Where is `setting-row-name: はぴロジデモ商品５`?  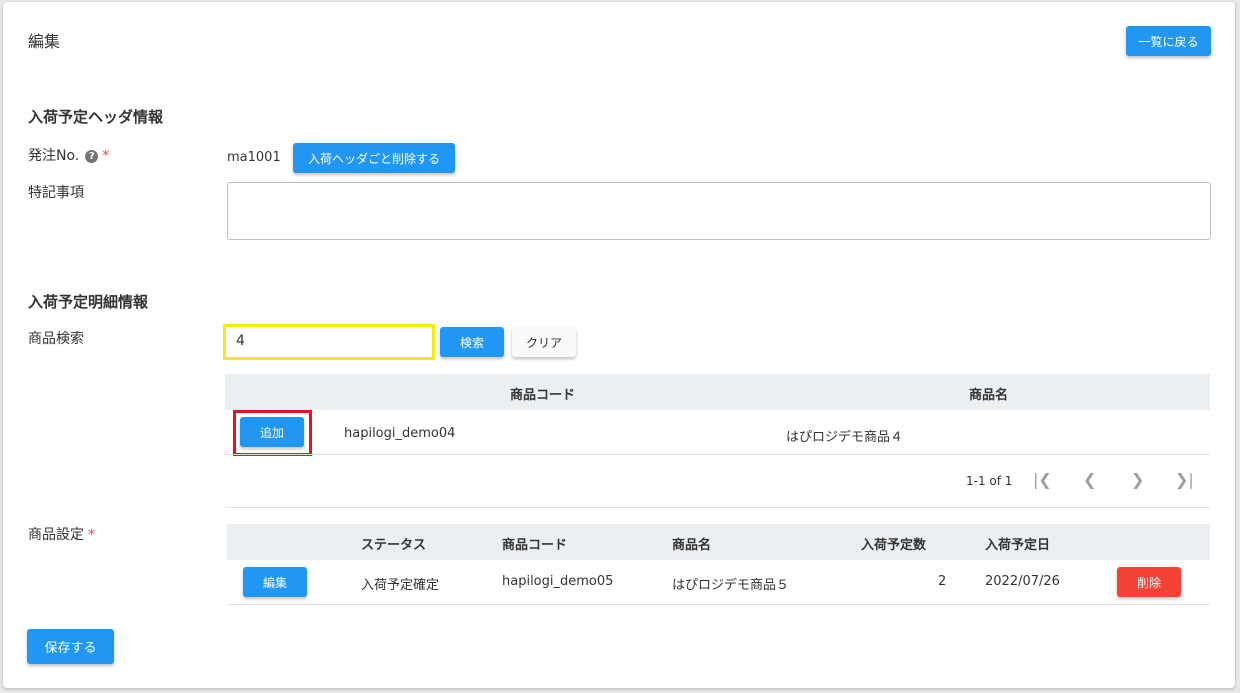
setting-row-name: はぴロジデモ商品５ is located at coordinates (731, 585).